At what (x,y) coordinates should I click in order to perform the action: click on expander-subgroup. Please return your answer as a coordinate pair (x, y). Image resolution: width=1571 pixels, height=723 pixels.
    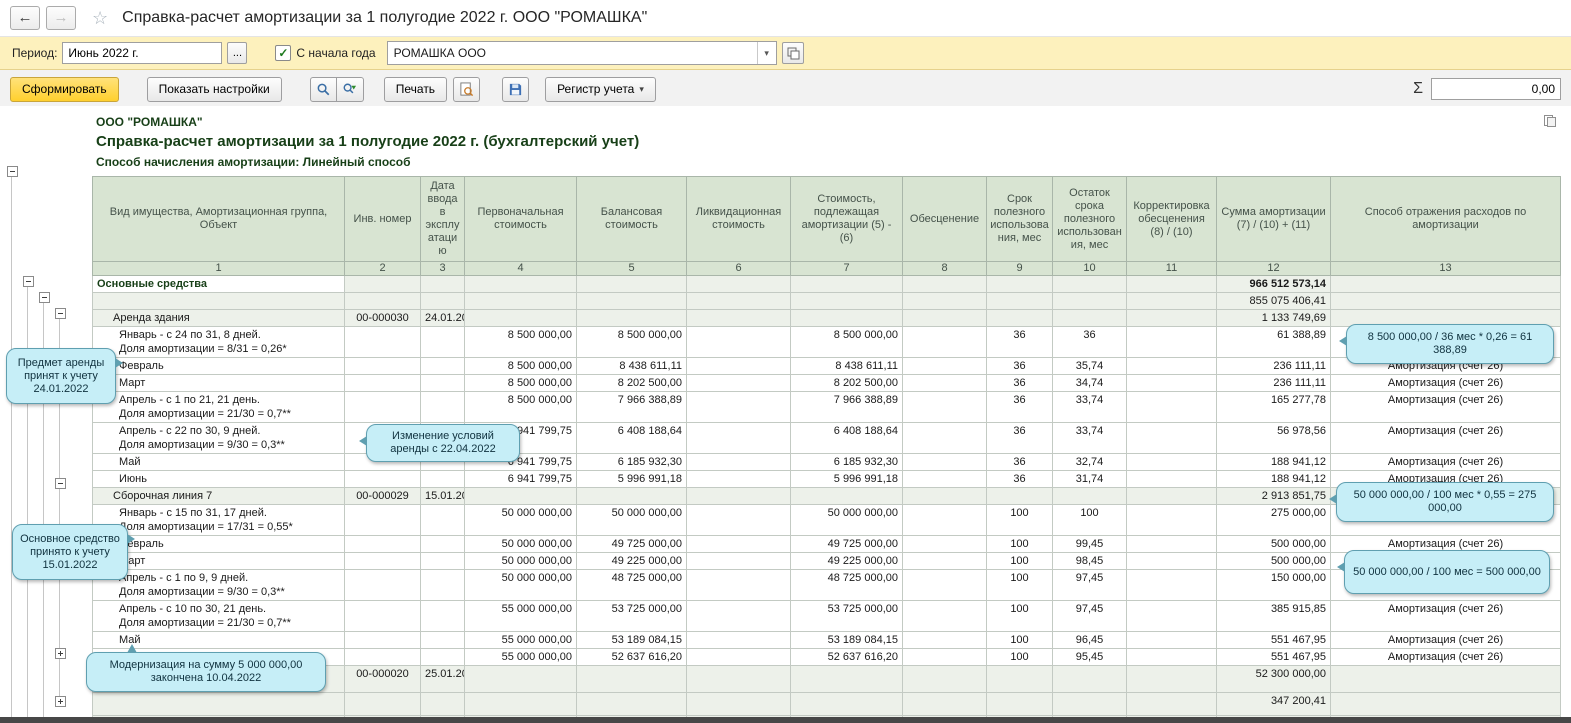
    Looking at the image, I should click on (44, 297).